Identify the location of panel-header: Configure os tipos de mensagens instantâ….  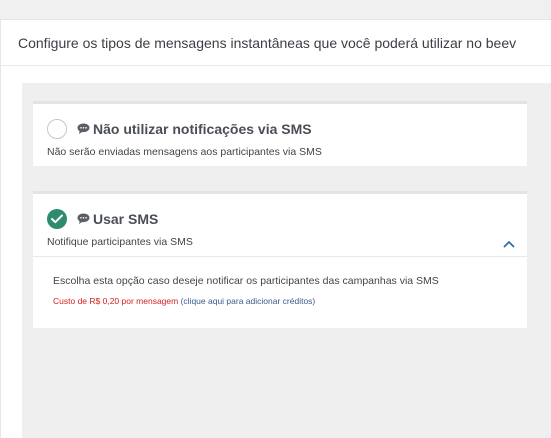
(276, 43).